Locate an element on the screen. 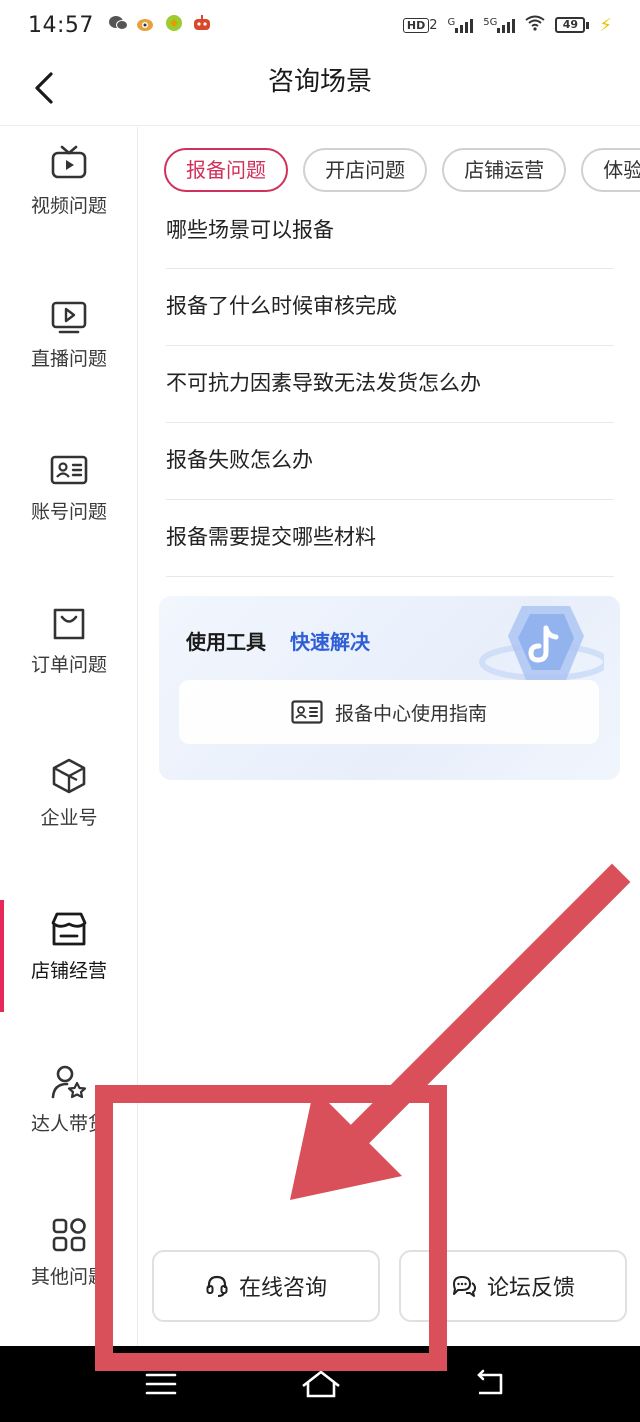  signal-g-icon: G is located at coordinates (460, 25).